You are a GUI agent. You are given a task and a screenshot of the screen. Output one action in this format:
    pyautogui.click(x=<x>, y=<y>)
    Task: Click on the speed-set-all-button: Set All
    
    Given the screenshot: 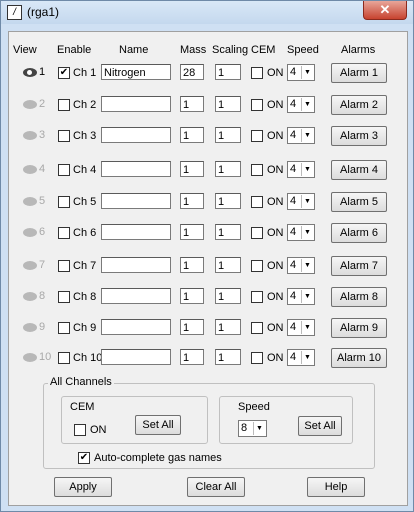 What is the action you would take?
    pyautogui.click(x=320, y=426)
    